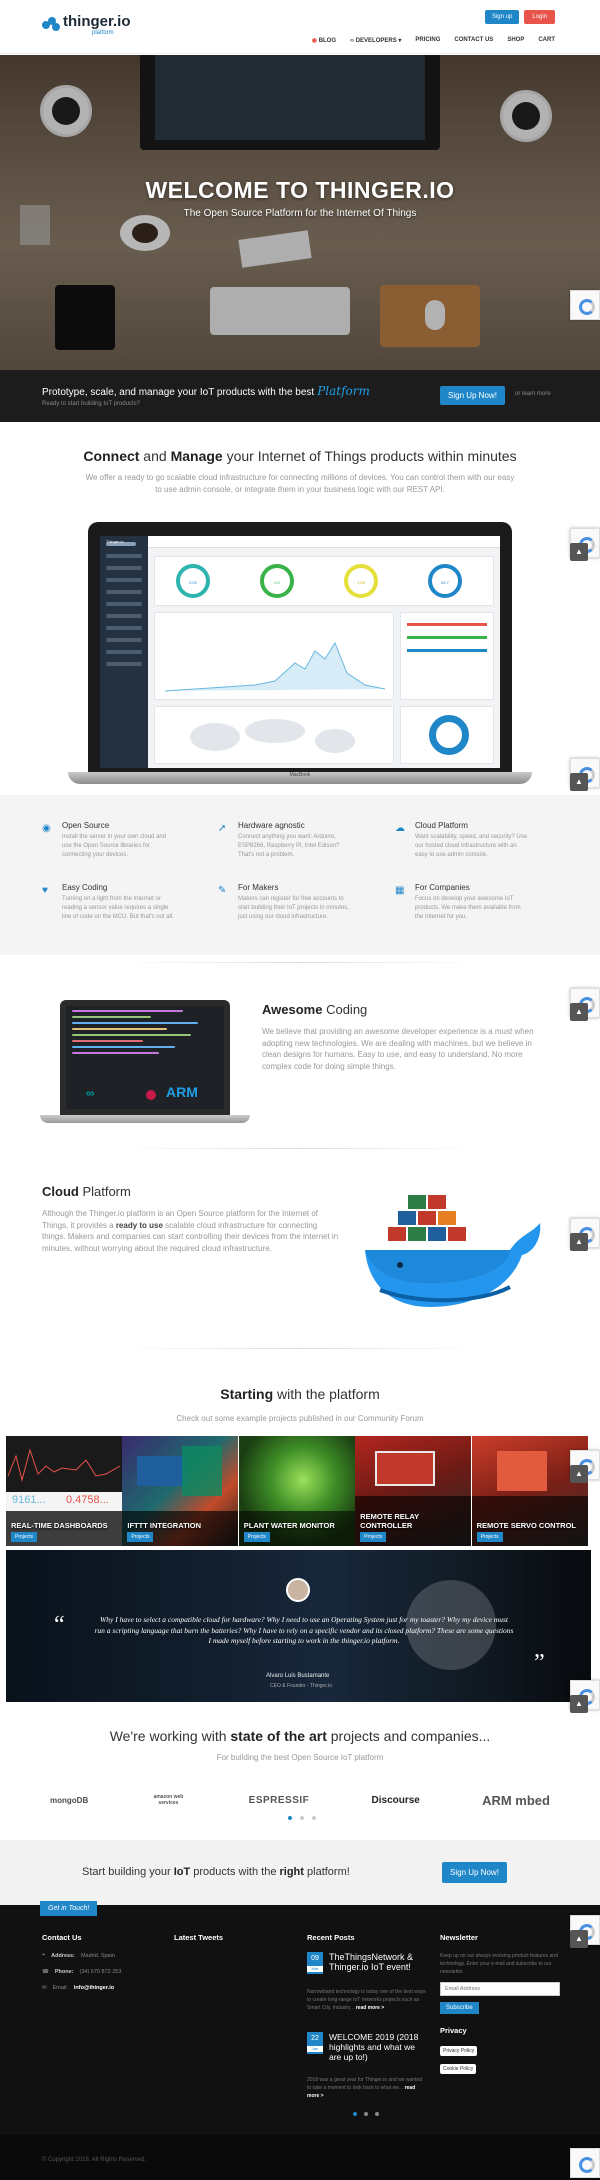 The width and height of the screenshot is (600, 2180). I want to click on dash-brand: Thinger.io, so click(115, 541).